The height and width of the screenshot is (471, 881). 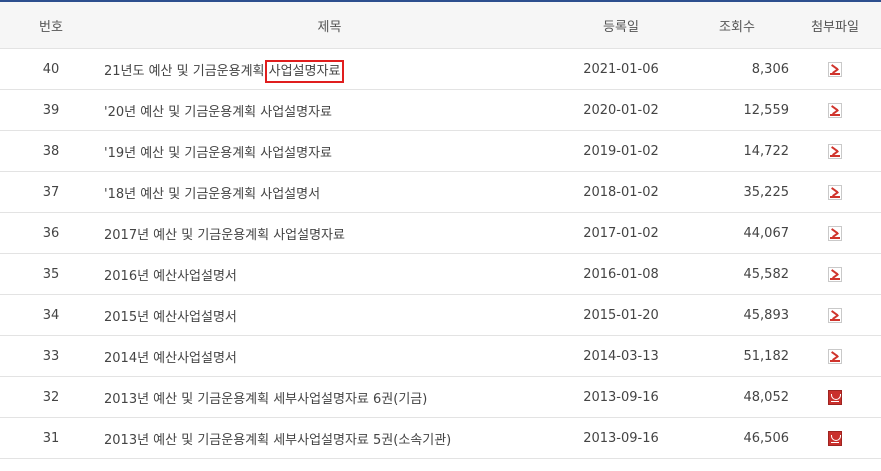 I want to click on row-views: 45,582, so click(x=766, y=274).